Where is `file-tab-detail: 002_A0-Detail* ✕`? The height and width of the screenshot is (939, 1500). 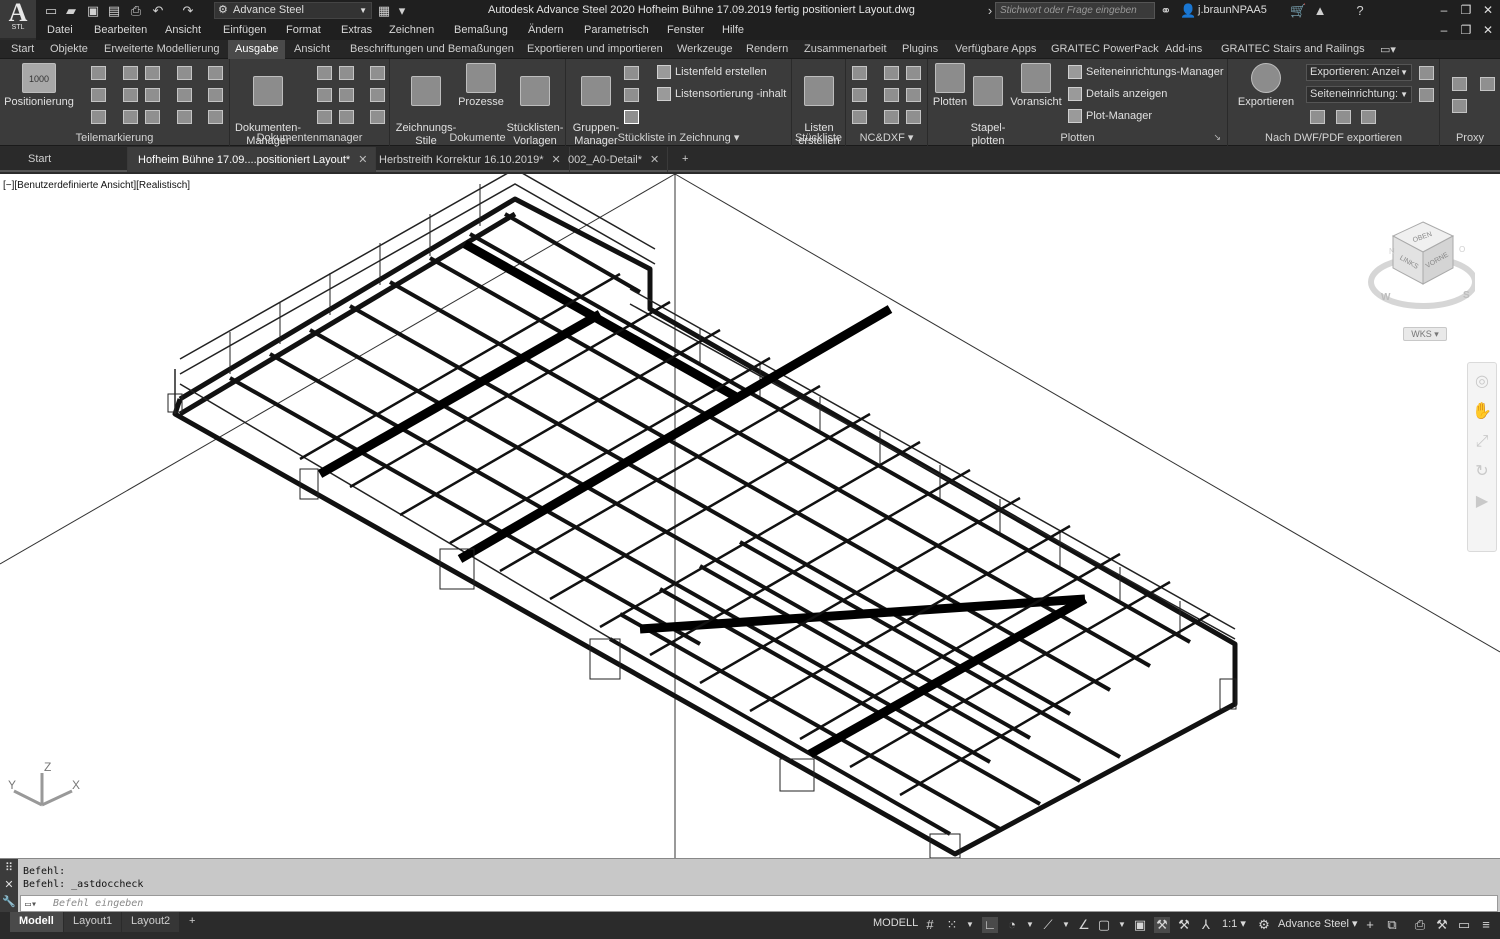 file-tab-detail: 002_A0-Detail* ✕ is located at coordinates (613, 159).